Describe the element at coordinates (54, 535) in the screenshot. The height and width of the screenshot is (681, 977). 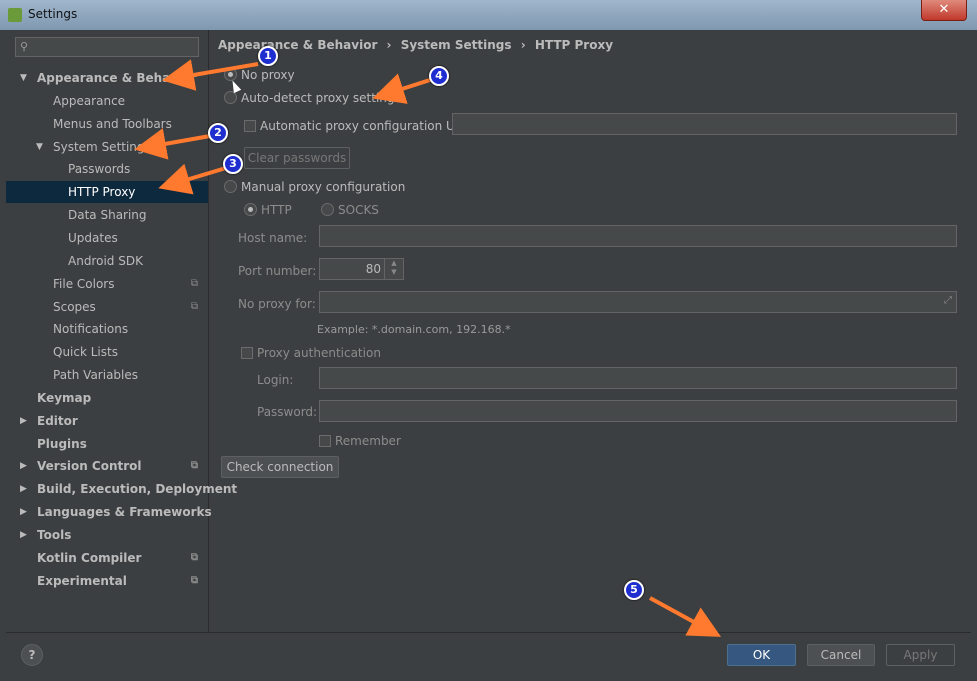
I see `sidebar-item-label: Tools` at that location.